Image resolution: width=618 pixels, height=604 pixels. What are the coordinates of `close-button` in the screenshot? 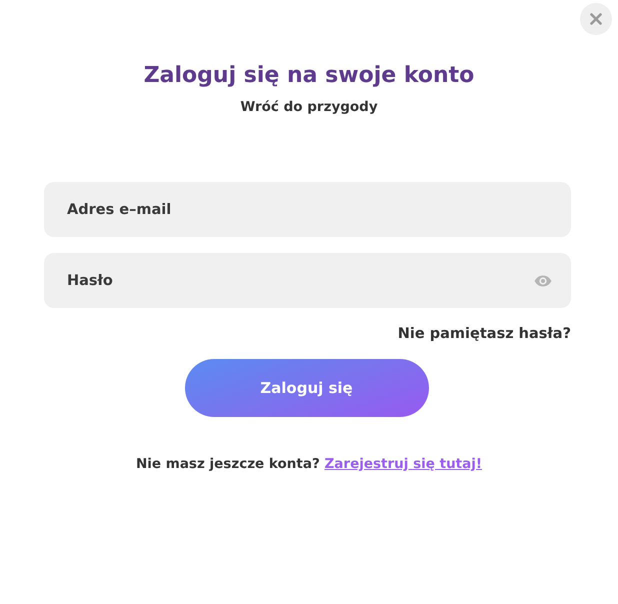 It's located at (596, 19).